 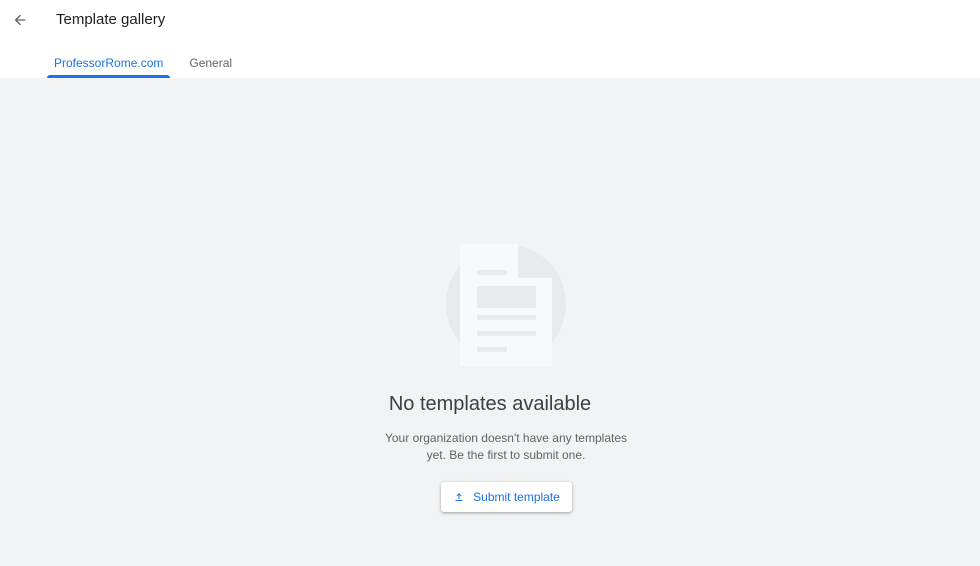 I want to click on submit-template-label: Submit template, so click(x=516, y=497).